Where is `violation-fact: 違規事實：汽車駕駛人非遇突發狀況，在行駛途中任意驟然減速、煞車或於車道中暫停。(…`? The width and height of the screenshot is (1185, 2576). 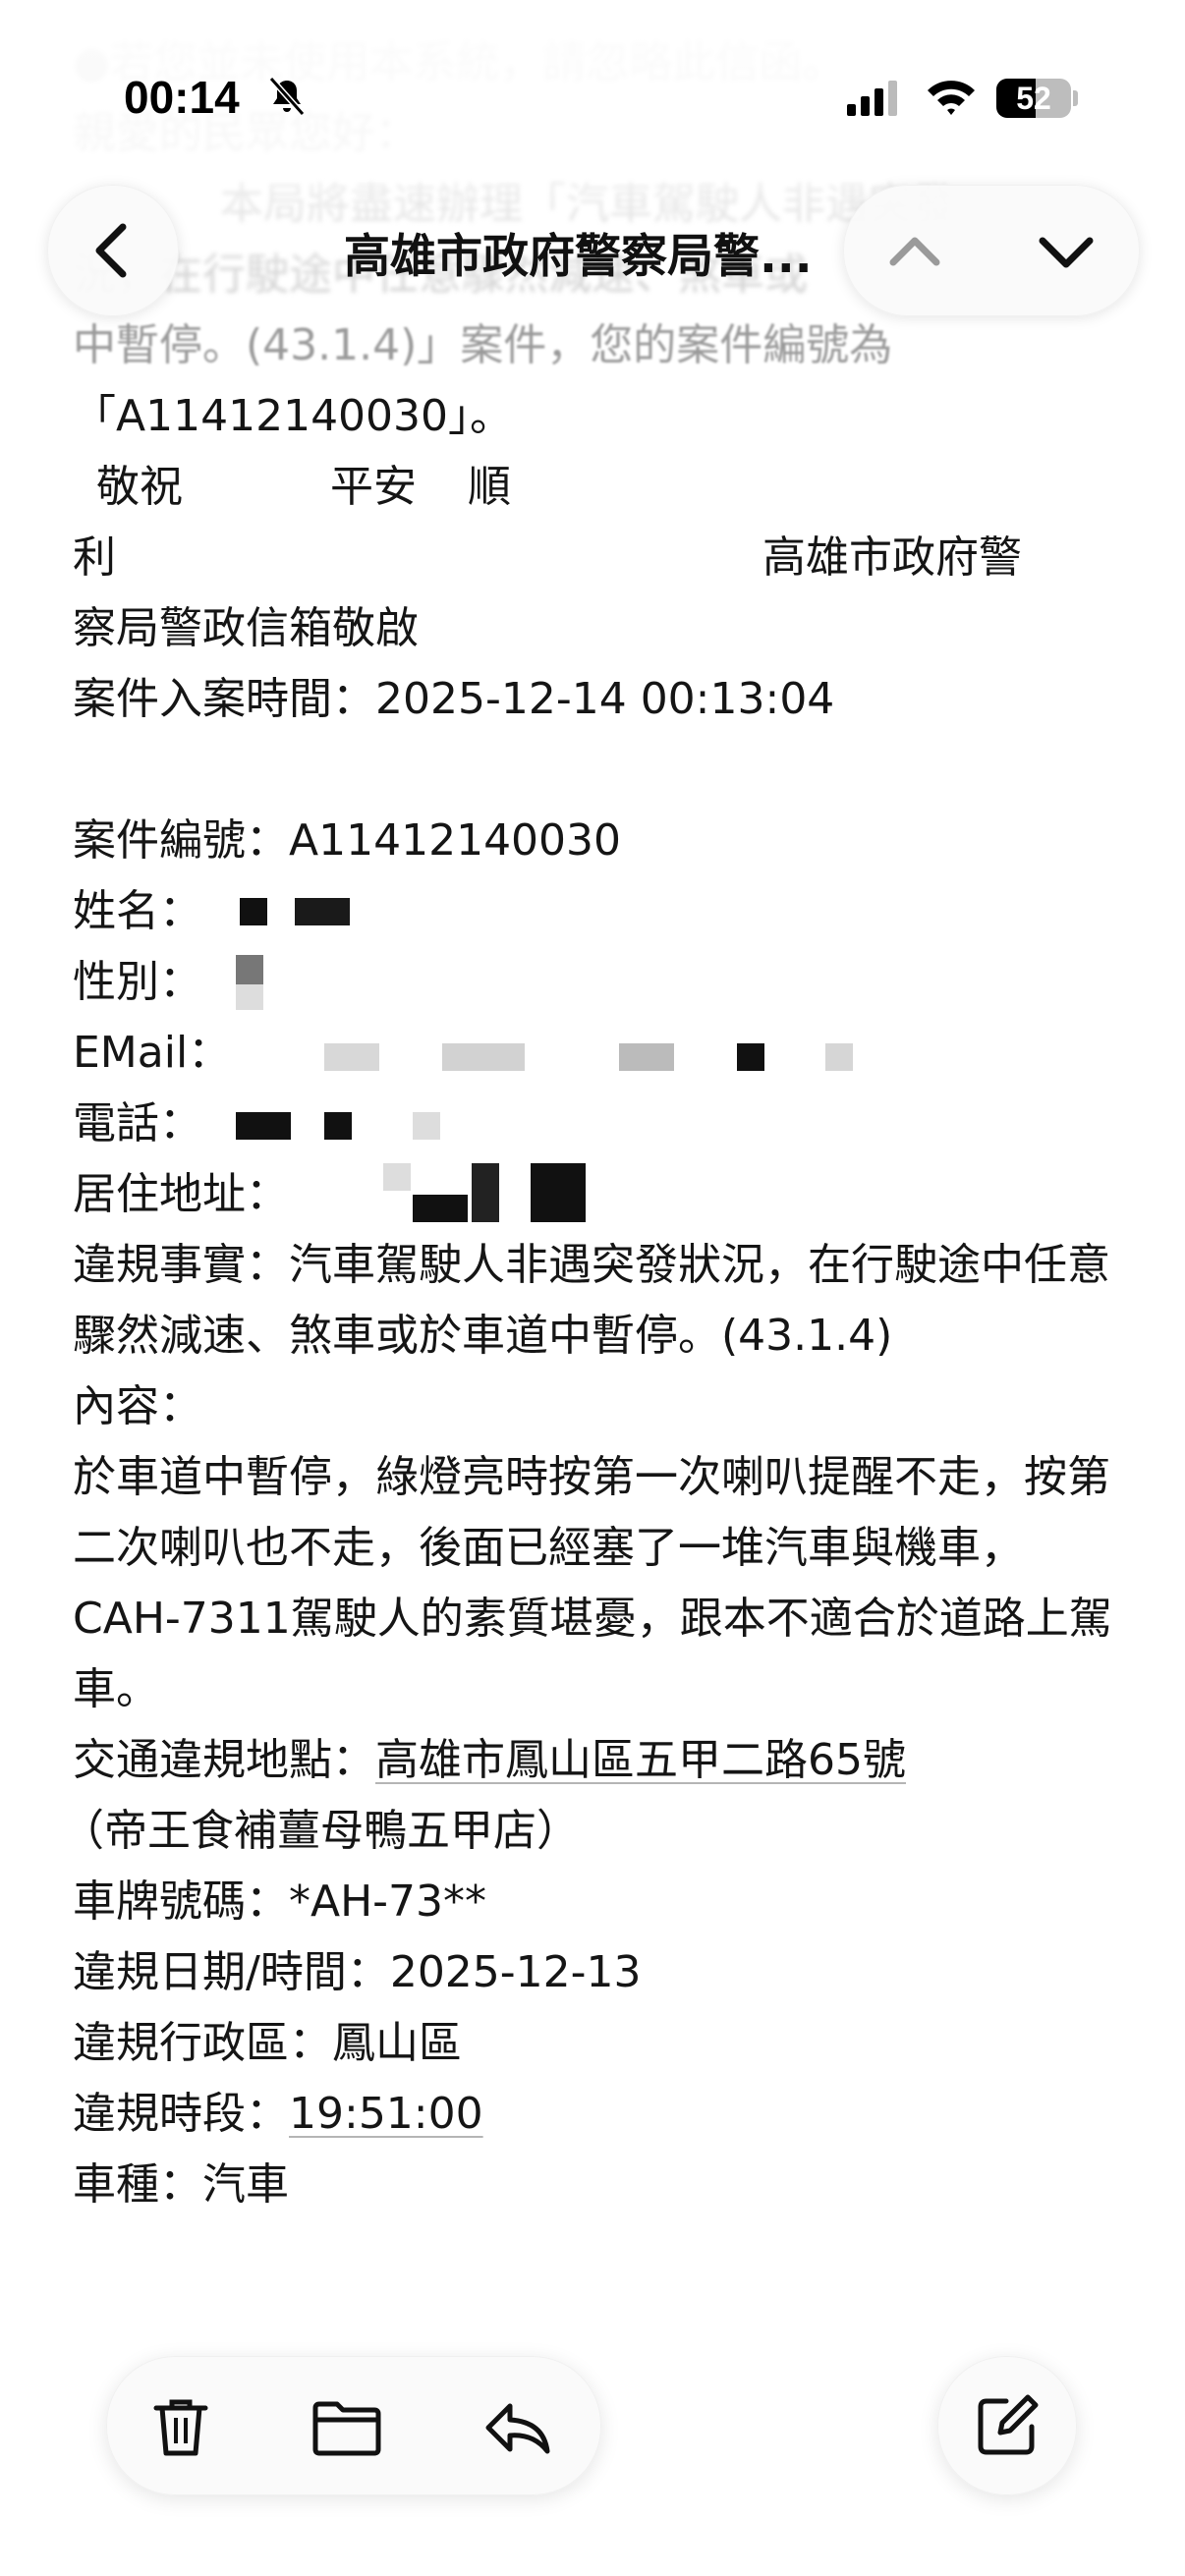 violation-fact: 違規事實：汽車駕駛人非遇突發狀況，在行駛途中任意驟然減速、煞車或於車道中暫停。(… is located at coordinates (592, 1300).